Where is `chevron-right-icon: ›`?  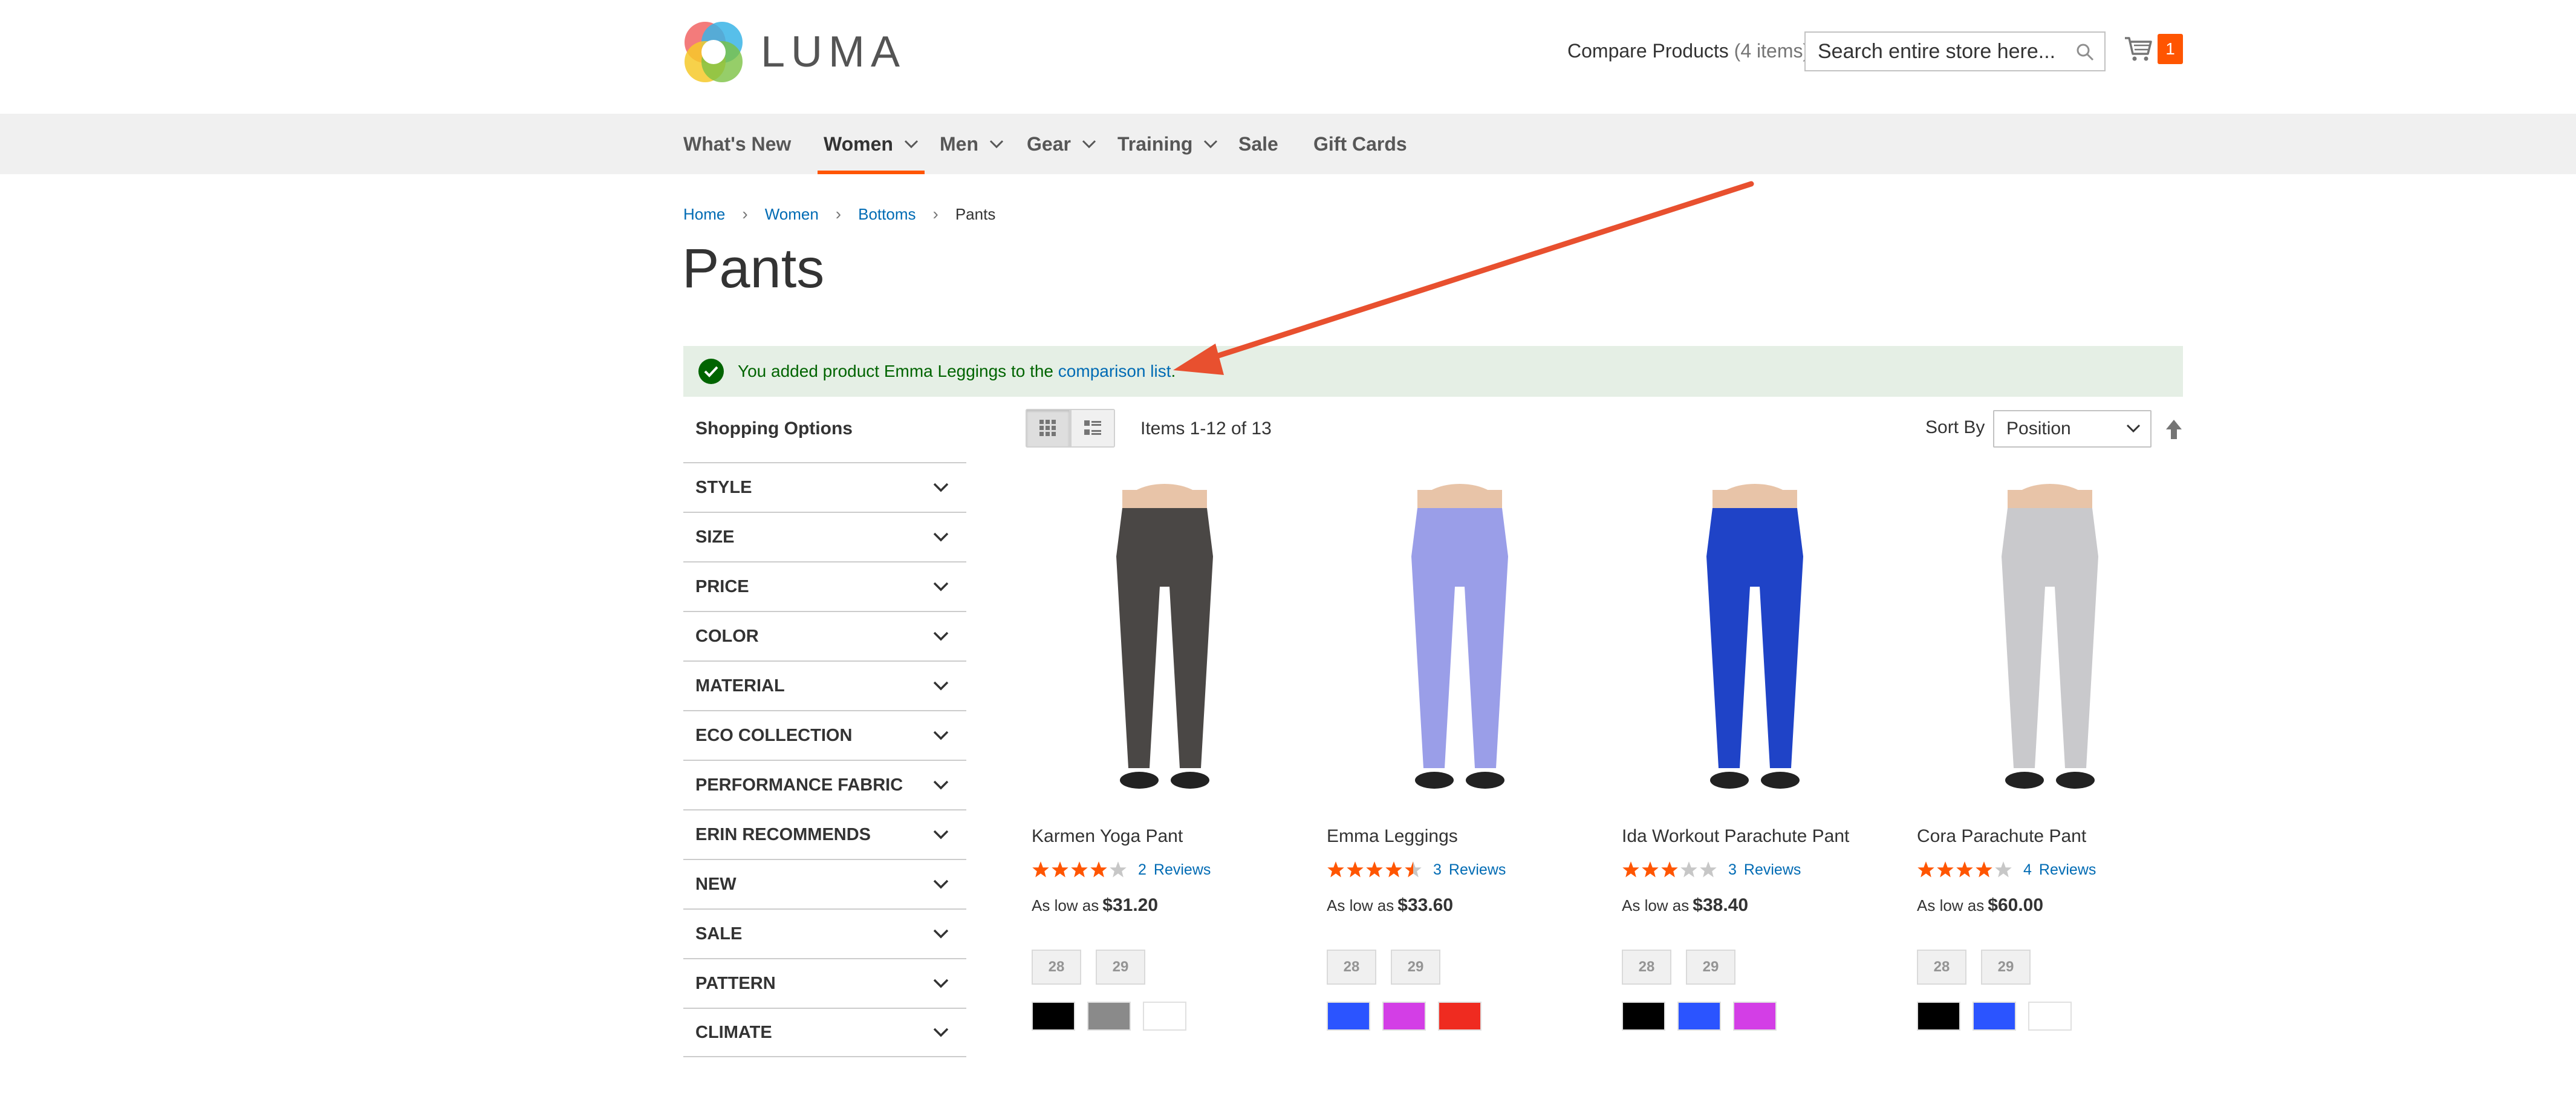 chevron-right-icon: › is located at coordinates (839, 213).